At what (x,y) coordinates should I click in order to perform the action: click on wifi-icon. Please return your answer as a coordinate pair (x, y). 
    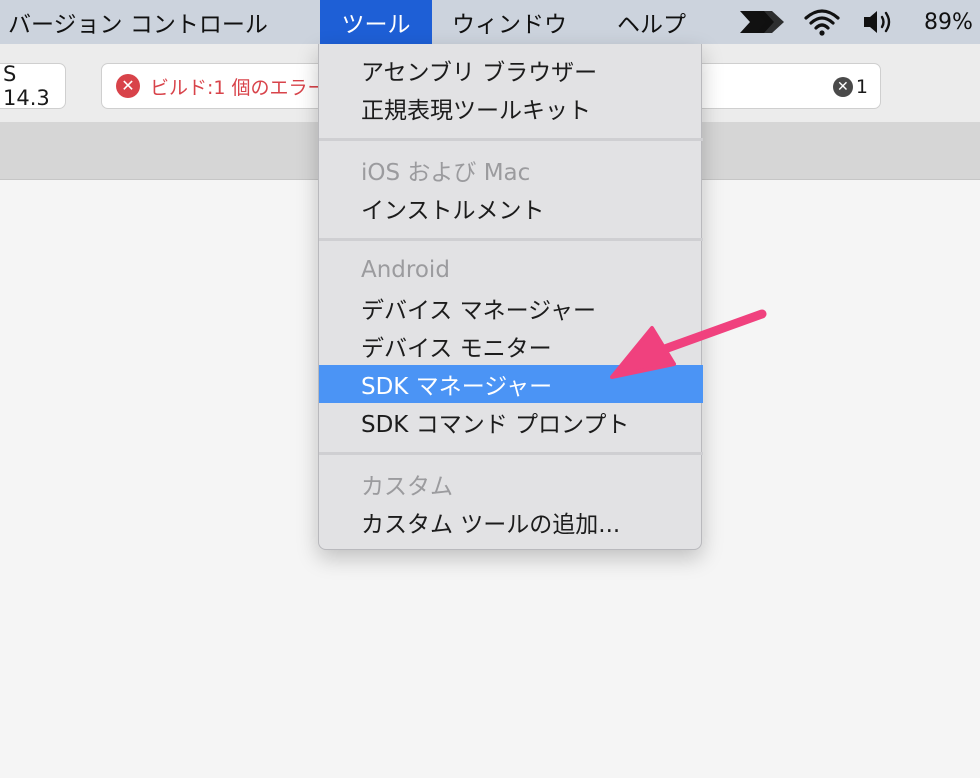
    Looking at the image, I should click on (822, 22).